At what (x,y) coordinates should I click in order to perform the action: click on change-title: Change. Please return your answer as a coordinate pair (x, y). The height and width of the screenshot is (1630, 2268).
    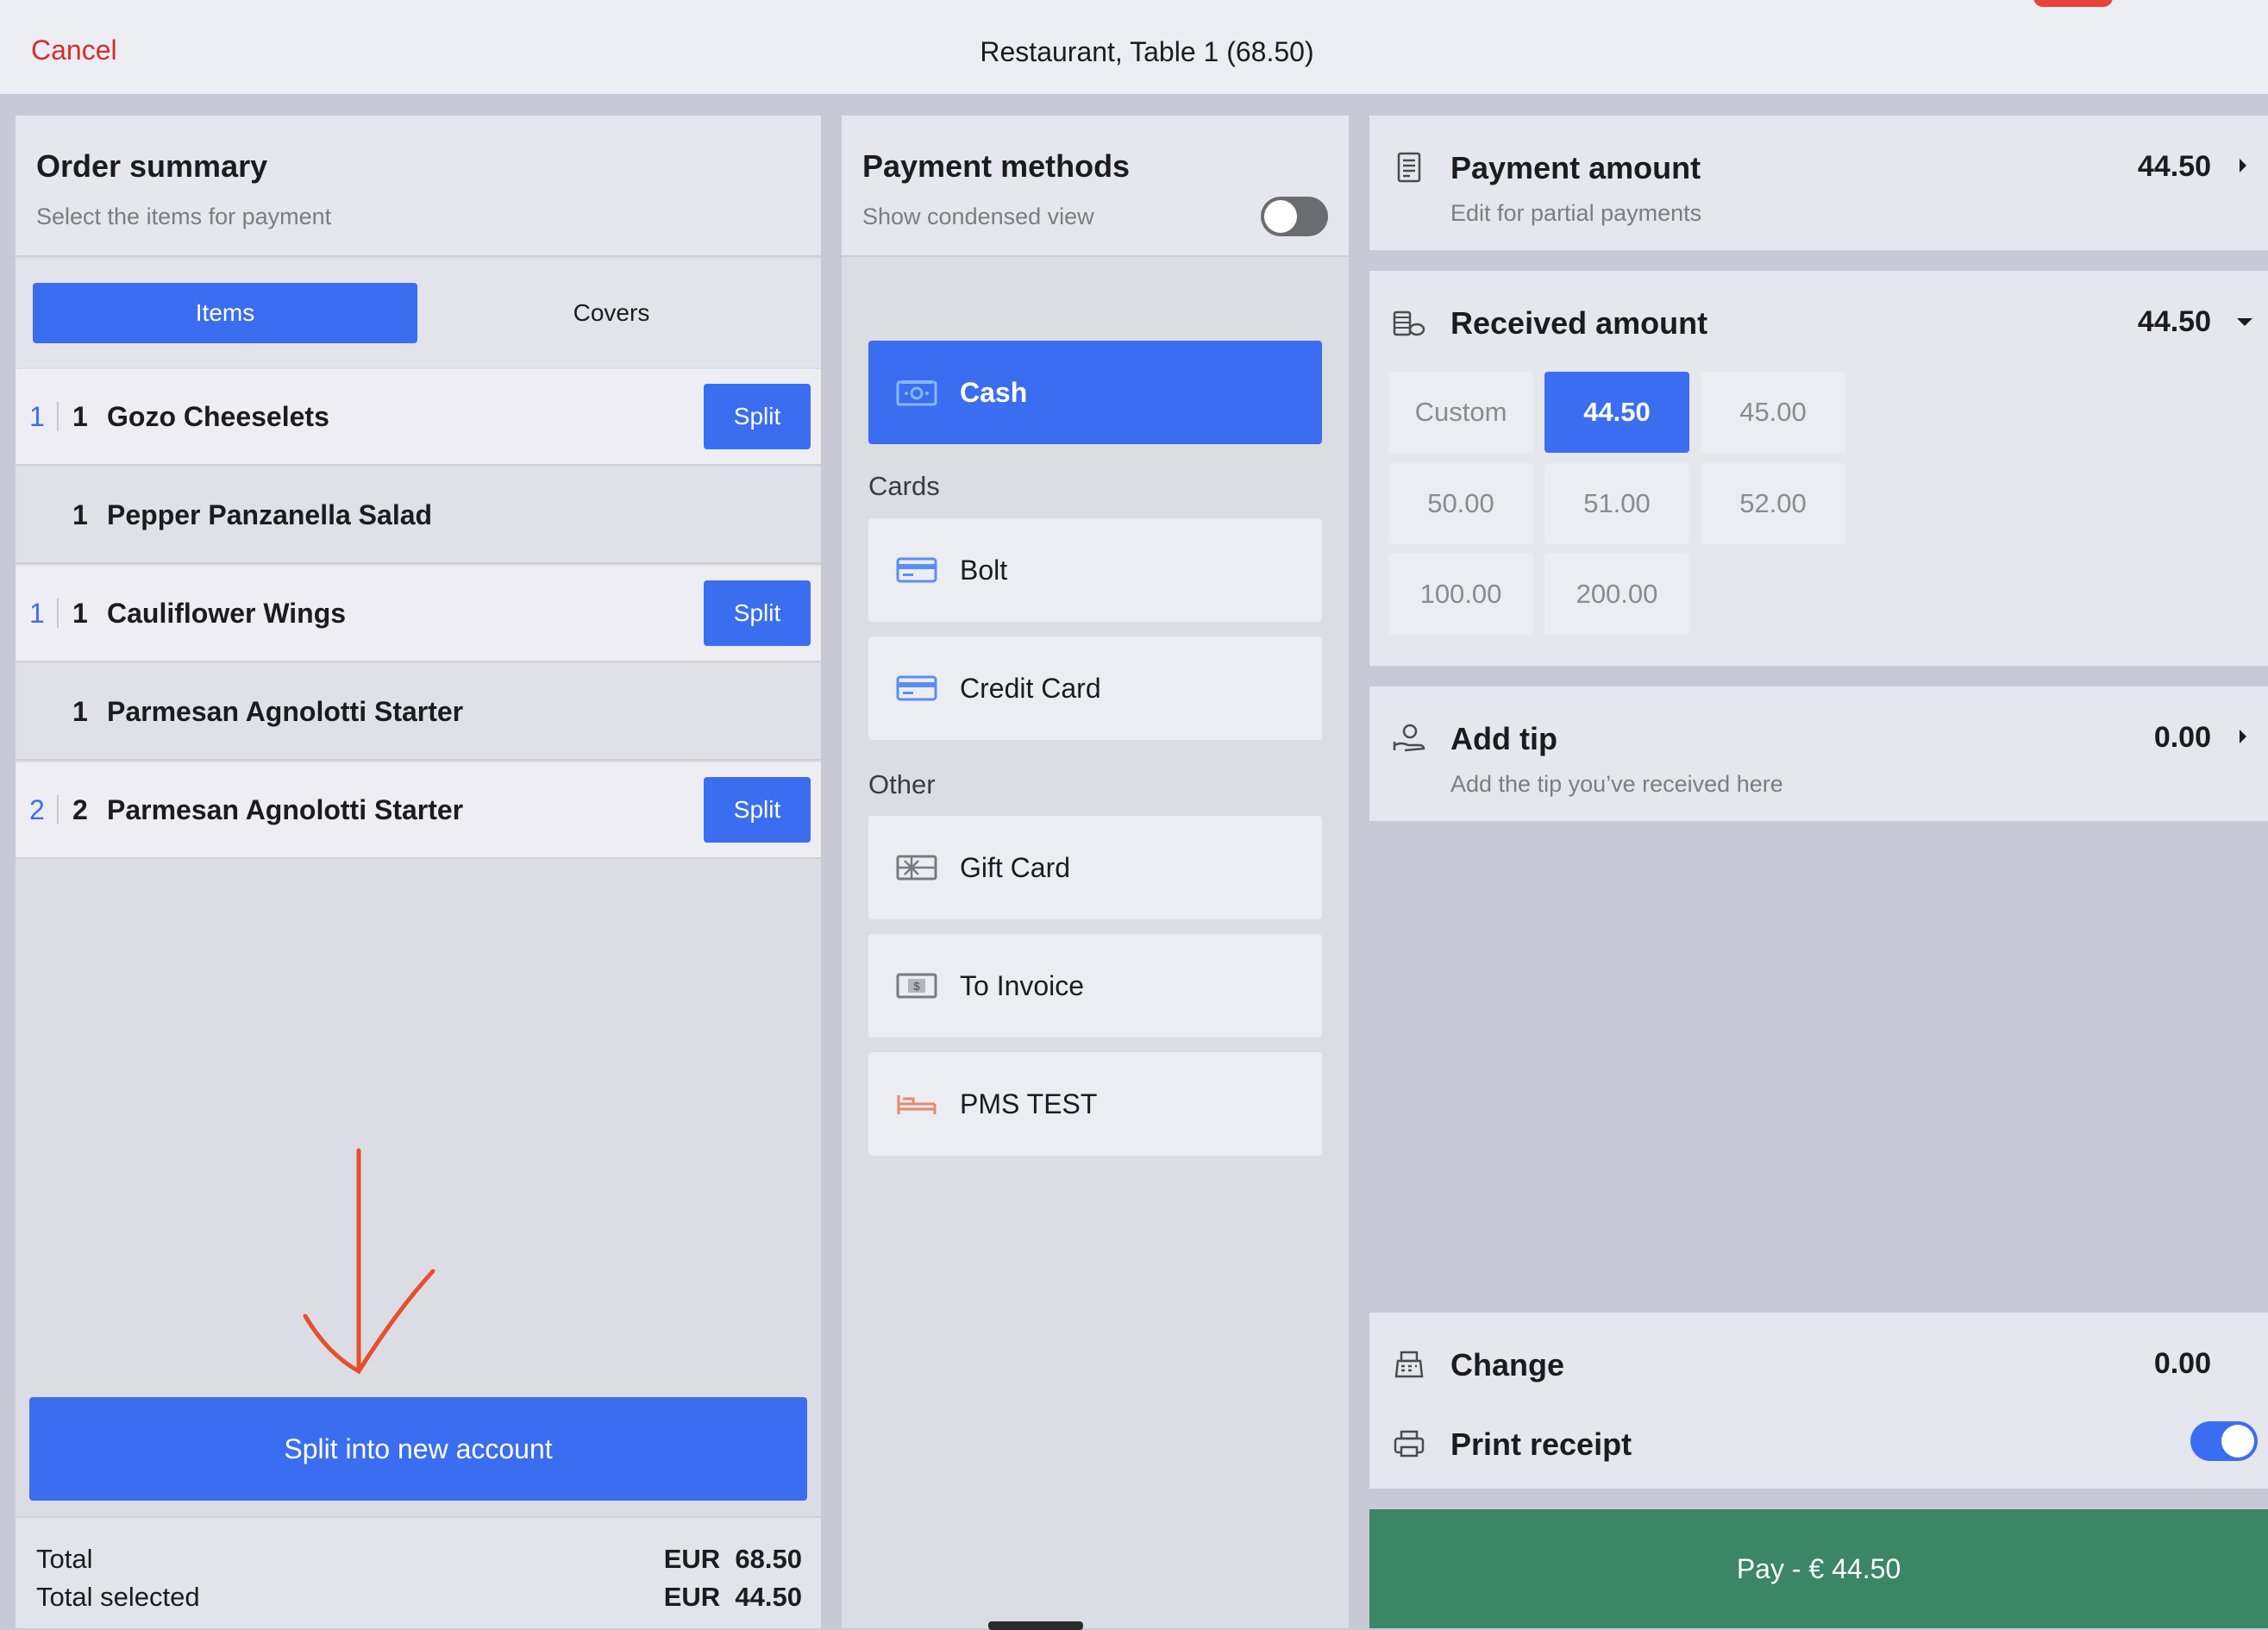
    Looking at the image, I should click on (1508, 1364).